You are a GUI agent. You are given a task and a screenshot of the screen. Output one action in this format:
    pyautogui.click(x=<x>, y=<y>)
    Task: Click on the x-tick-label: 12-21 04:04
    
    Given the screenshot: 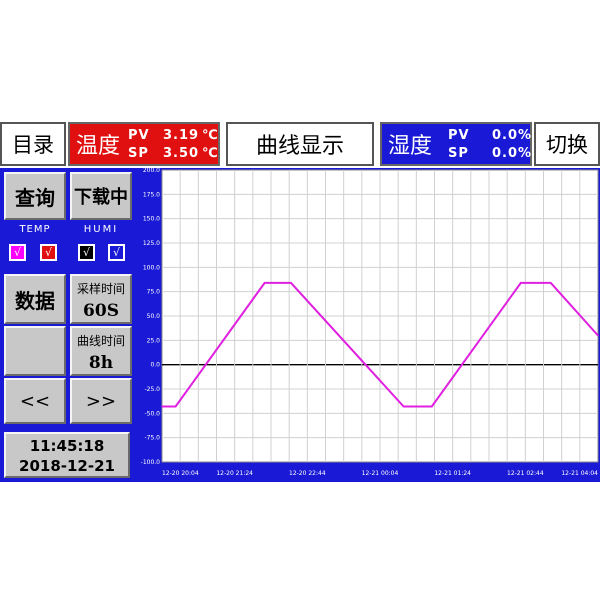 What is the action you would take?
    pyautogui.click(x=579, y=473)
    